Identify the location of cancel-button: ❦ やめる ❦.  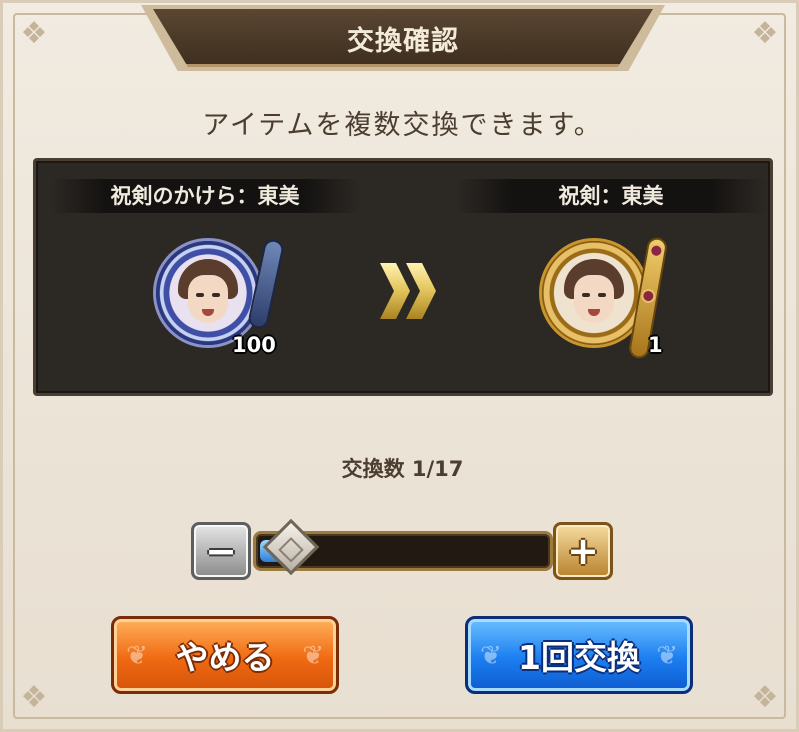
(225, 655).